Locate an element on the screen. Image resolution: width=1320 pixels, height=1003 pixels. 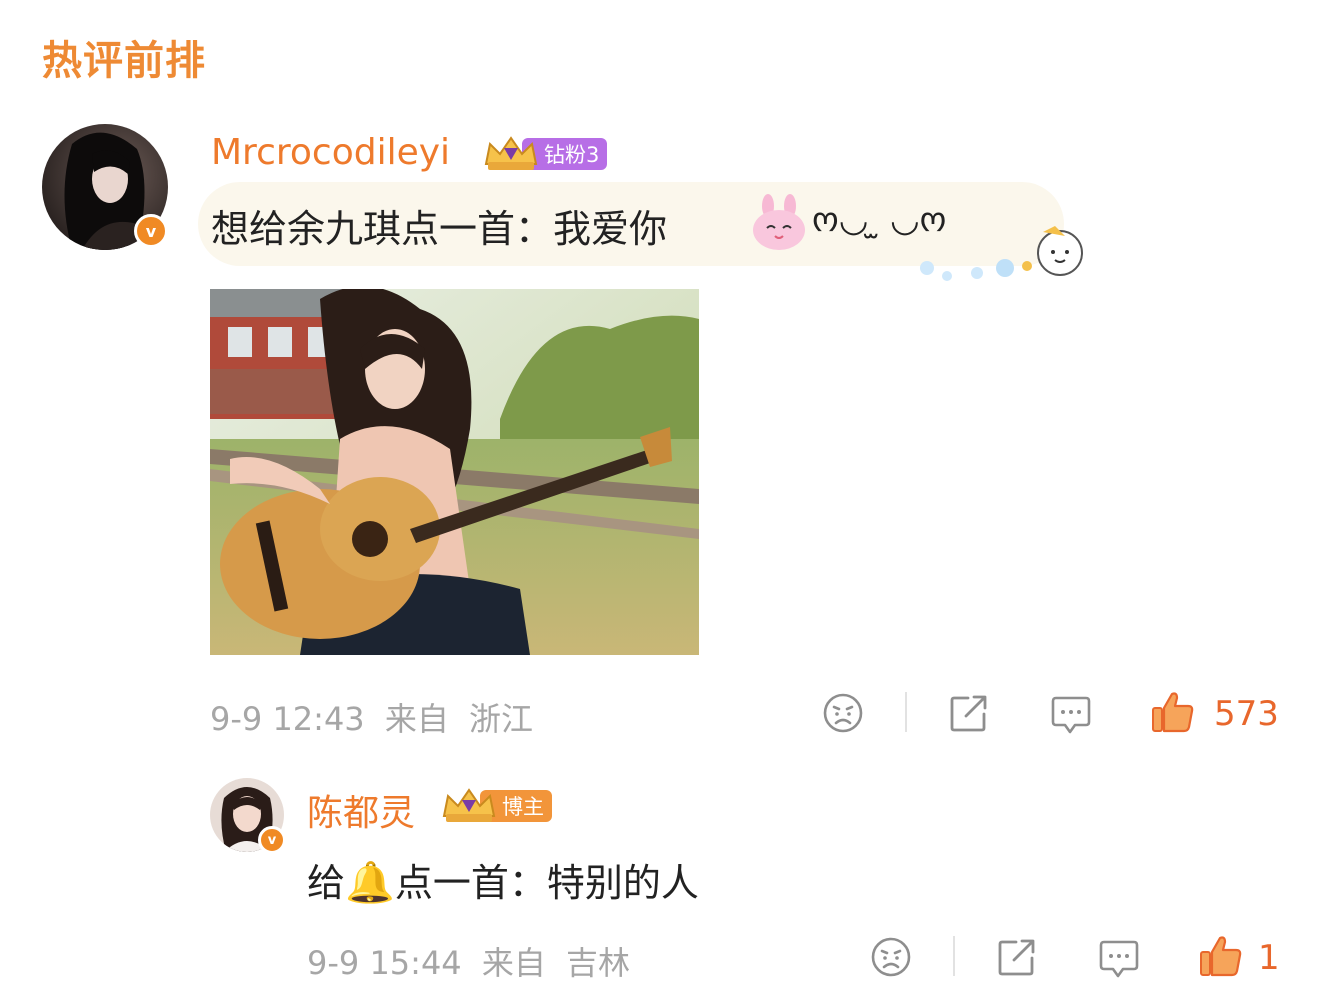
guitar-photo-image is located at coordinates (454, 472).